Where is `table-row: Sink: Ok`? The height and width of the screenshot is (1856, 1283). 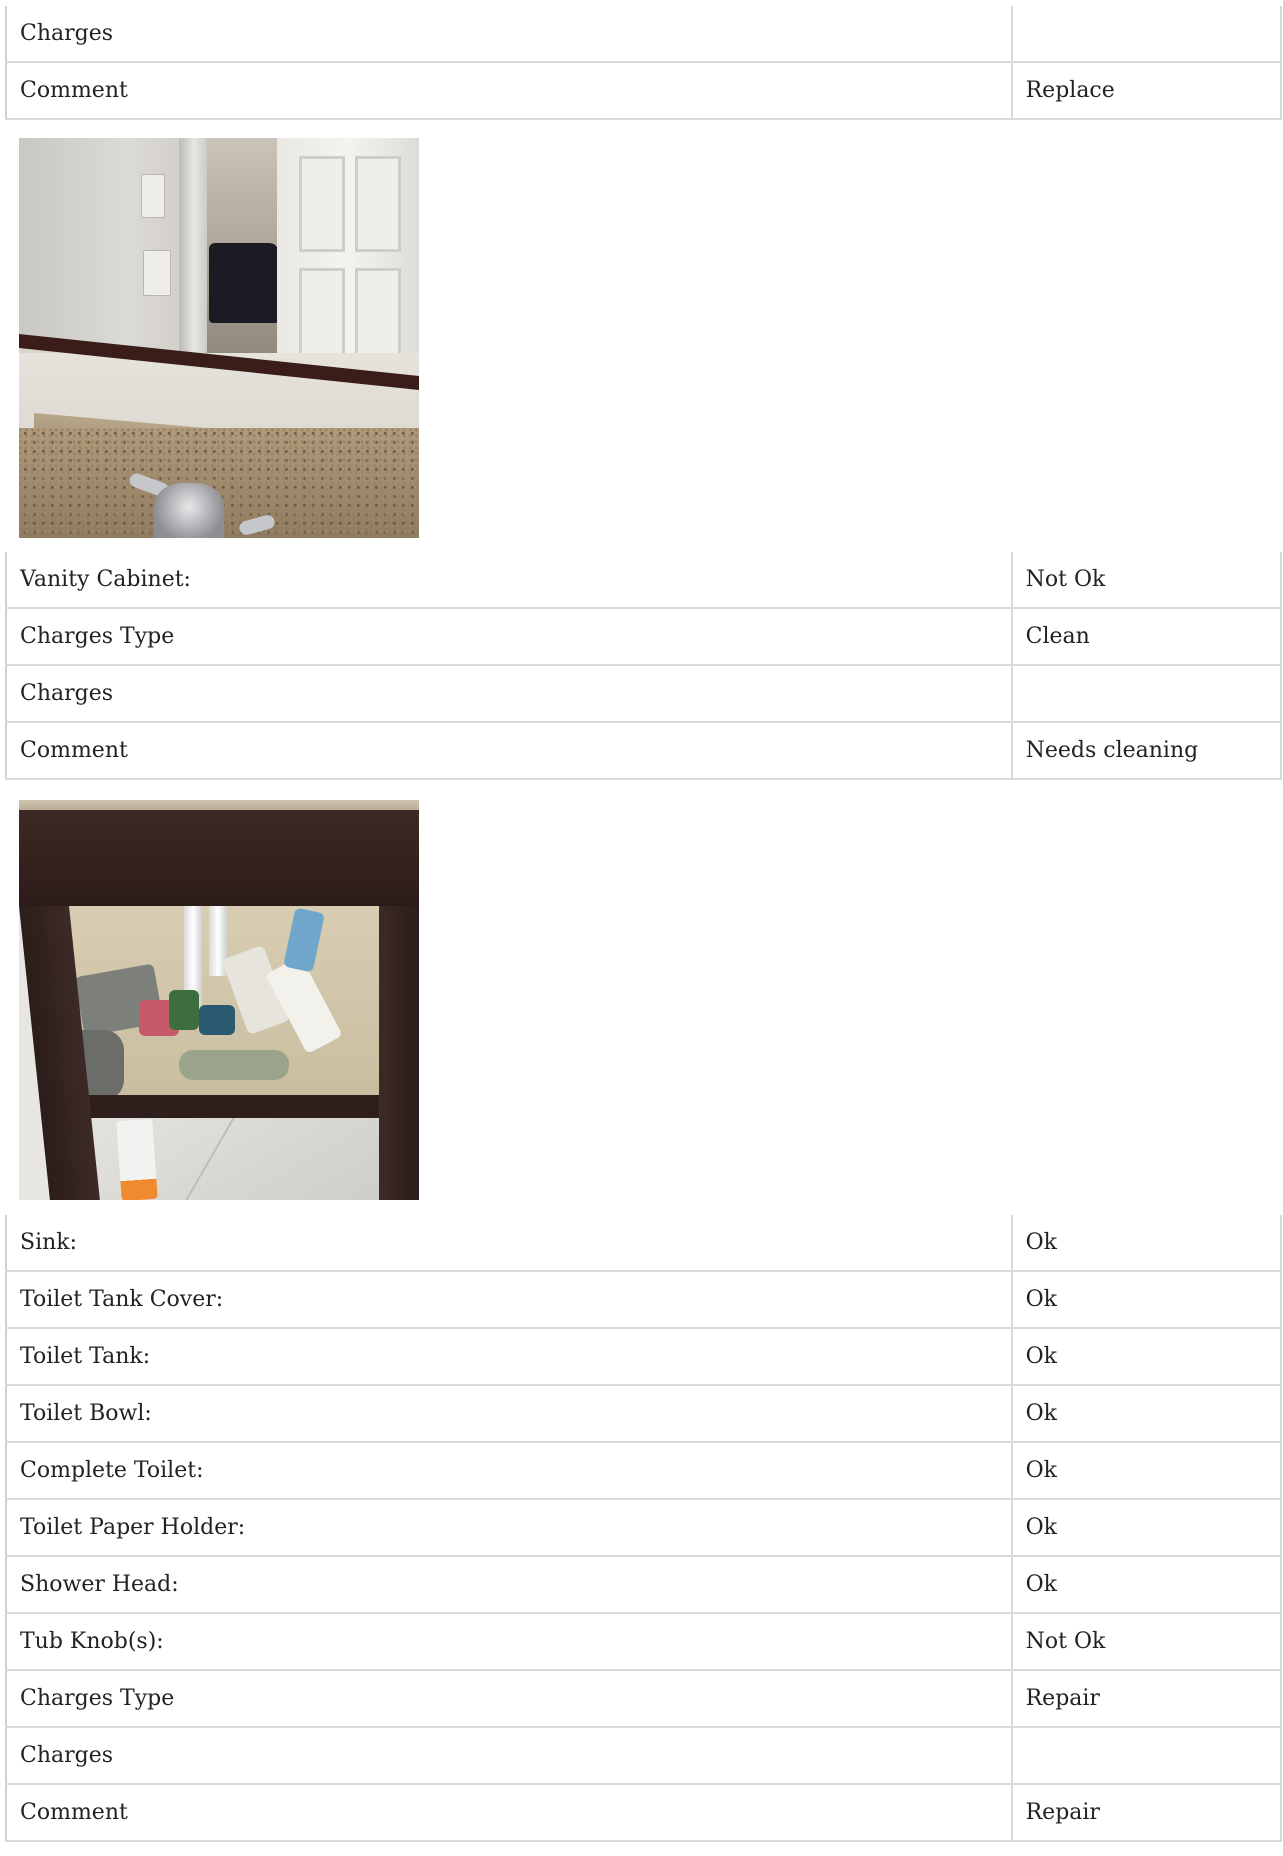
table-row: Sink: Ok is located at coordinates (644, 1243).